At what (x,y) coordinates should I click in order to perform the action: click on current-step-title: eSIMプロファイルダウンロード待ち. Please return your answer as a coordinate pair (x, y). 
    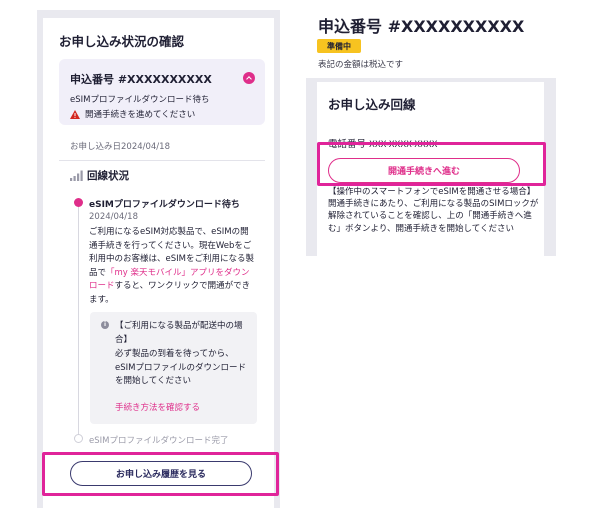
    Looking at the image, I should click on (164, 205).